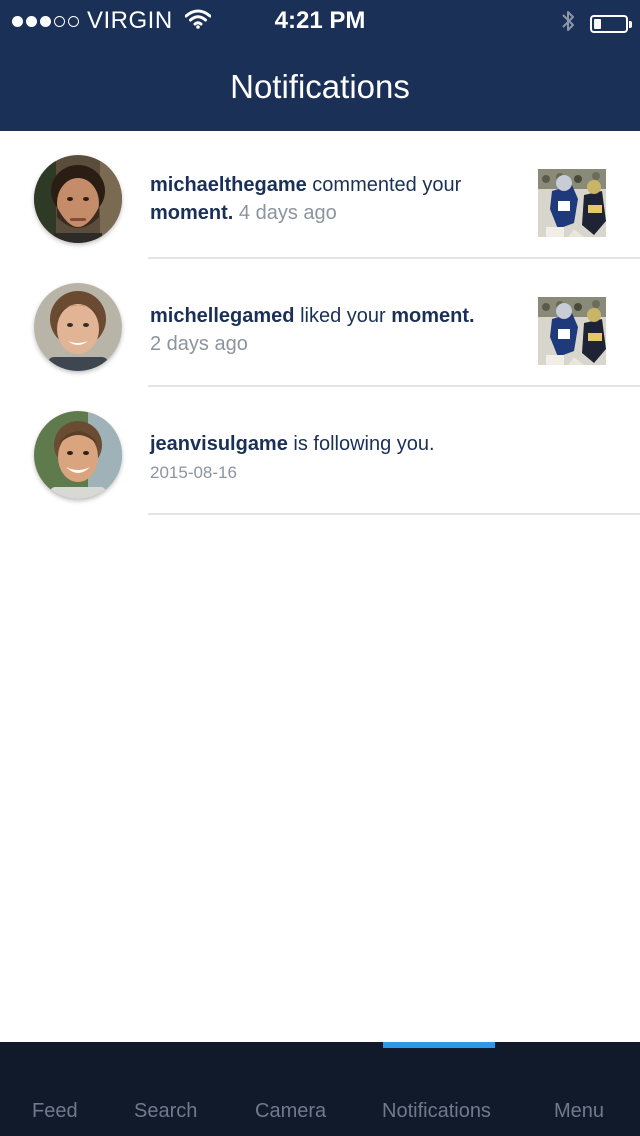  Describe the element at coordinates (394, 514) in the screenshot. I see `row-divider` at that location.